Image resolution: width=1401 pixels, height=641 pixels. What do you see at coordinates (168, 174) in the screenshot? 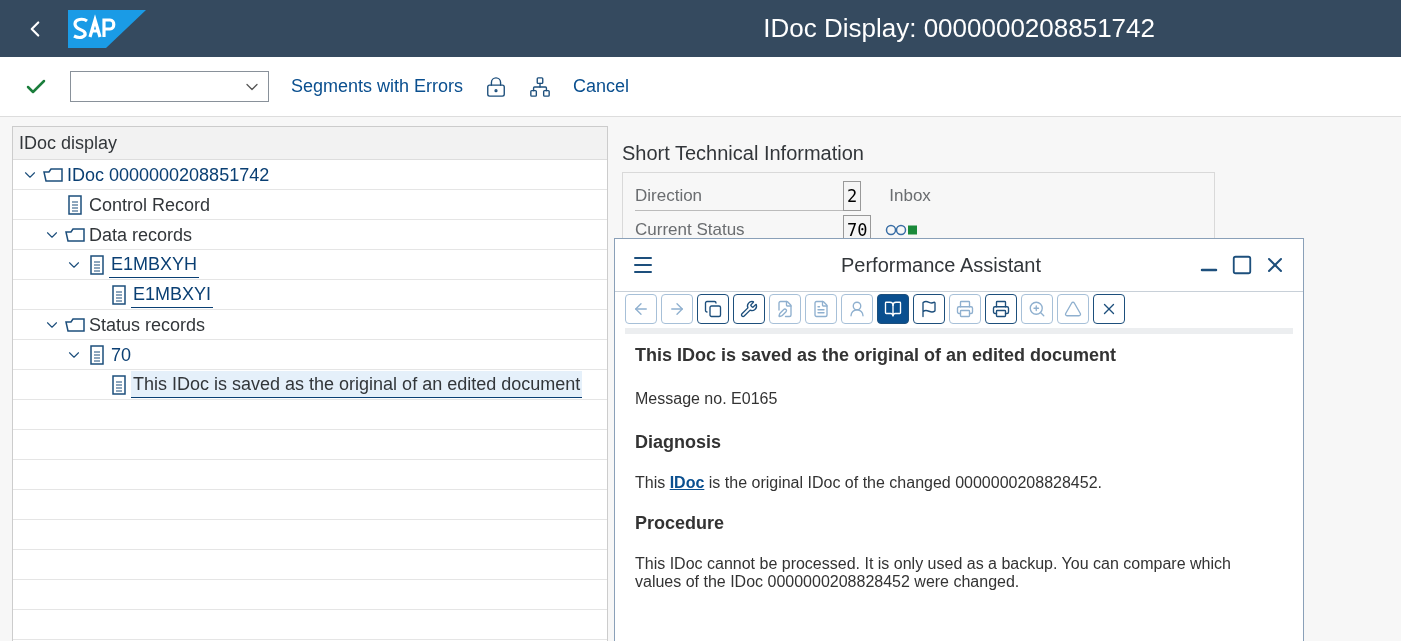
I see `tree-item: IDoc 0000000208851742` at bounding box center [168, 174].